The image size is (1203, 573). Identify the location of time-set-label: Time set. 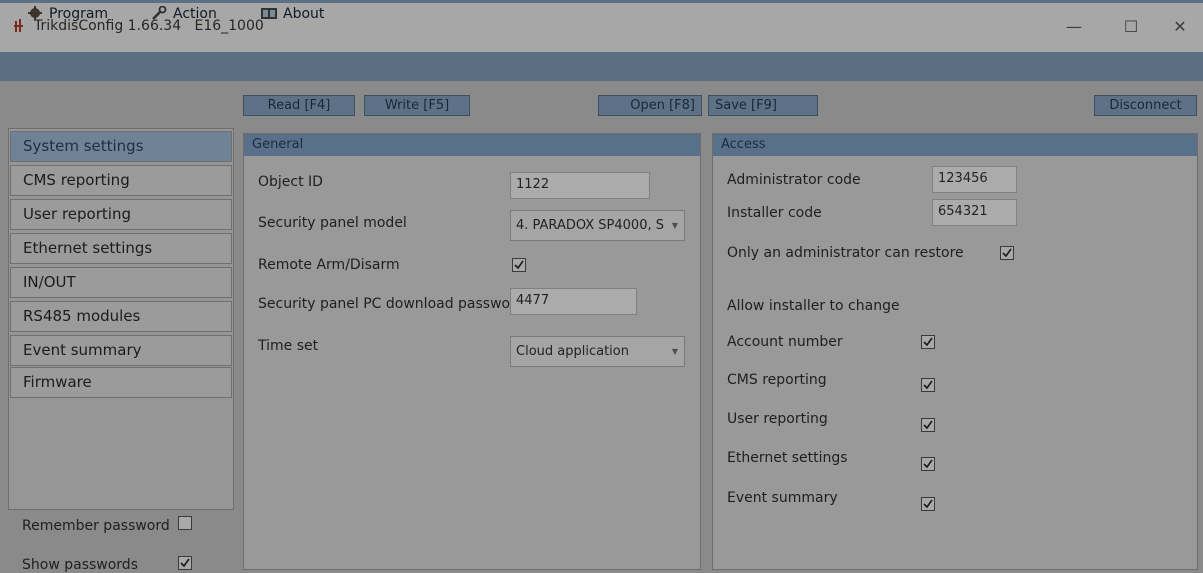
(288, 346).